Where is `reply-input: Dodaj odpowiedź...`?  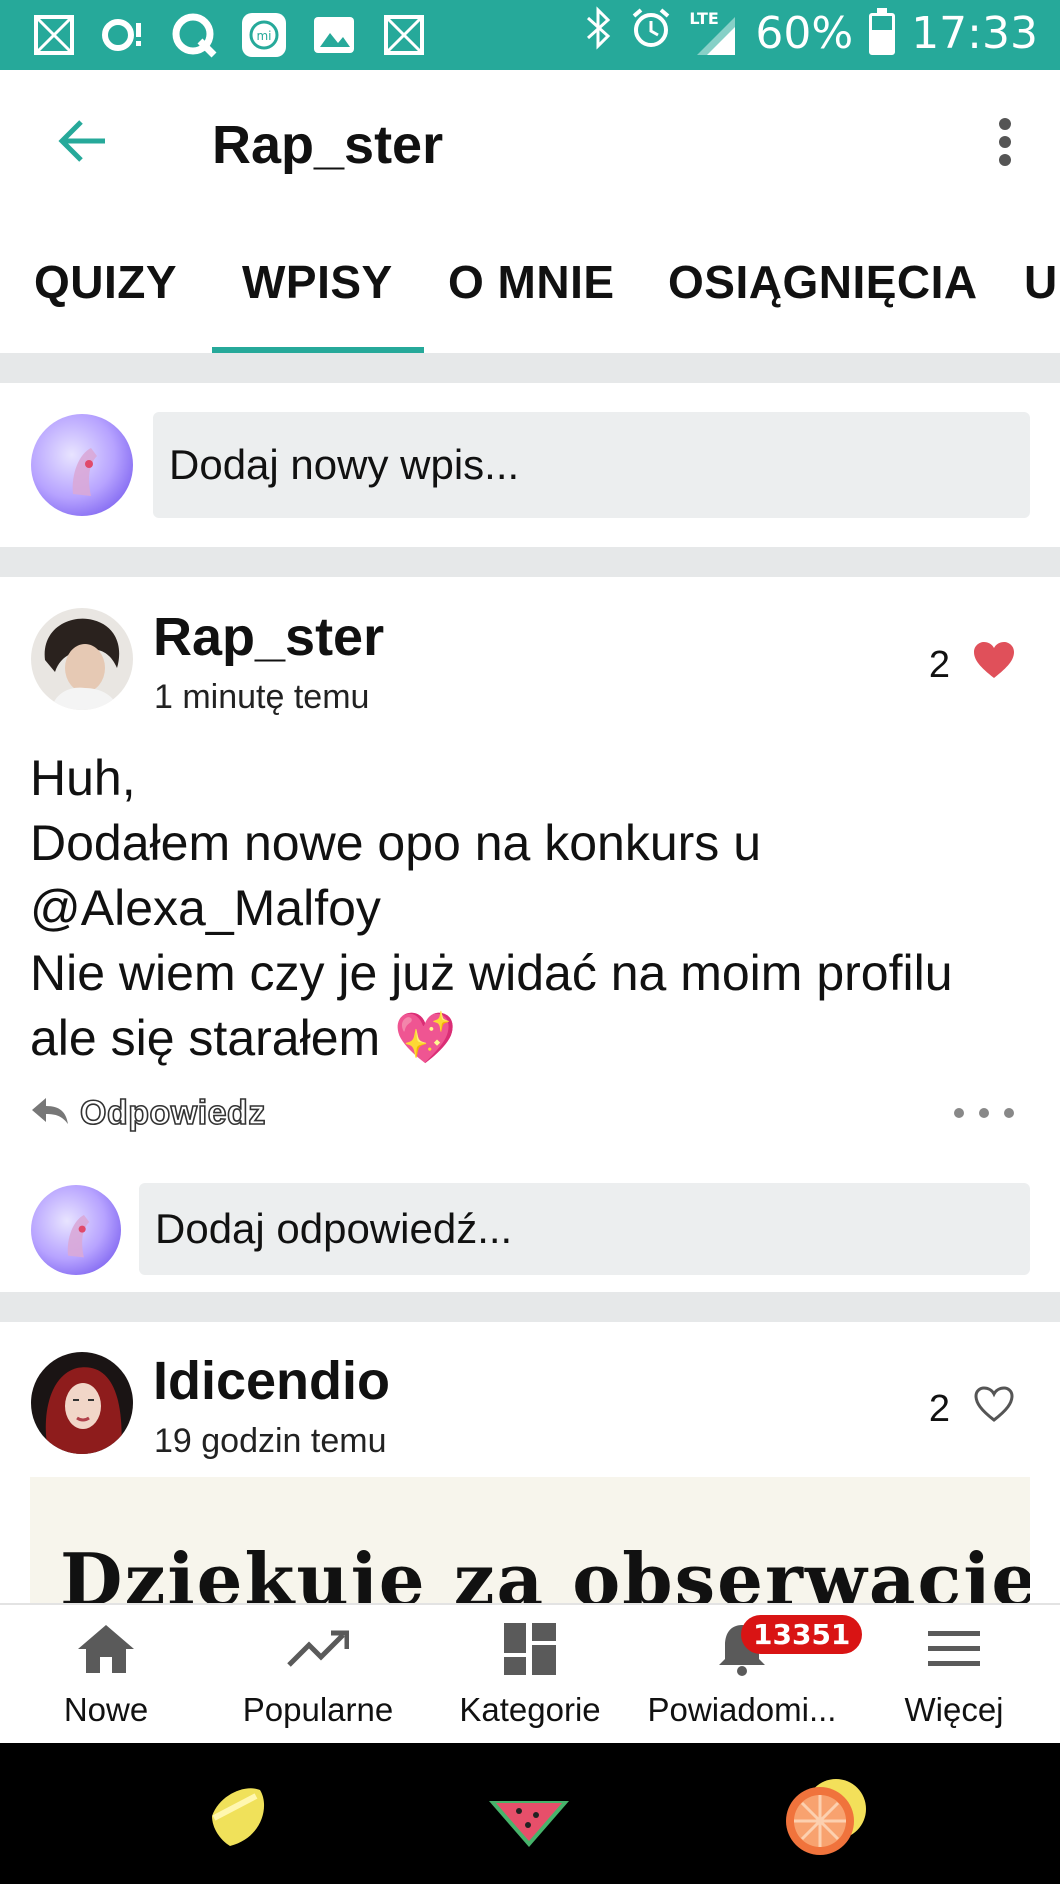 reply-input: Dodaj odpowiedź... is located at coordinates (584, 1229).